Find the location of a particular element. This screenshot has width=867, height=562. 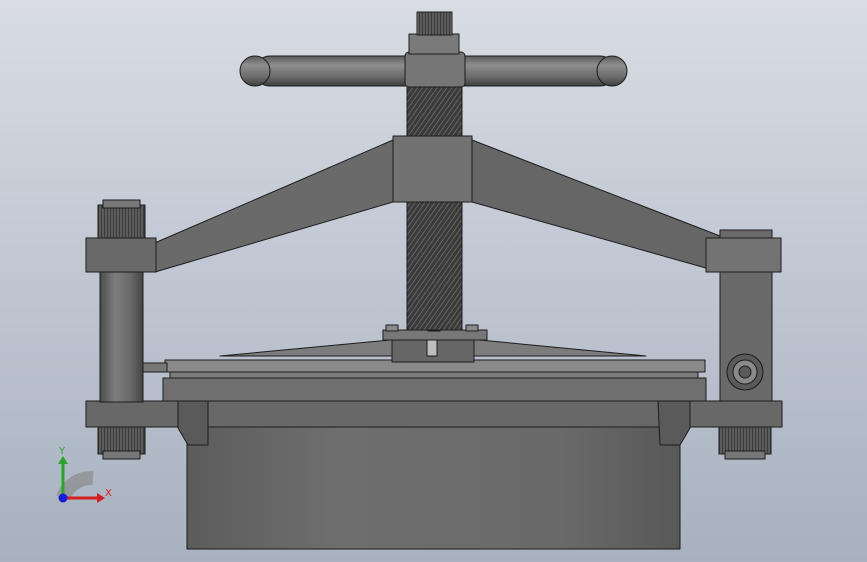

lead-screw is located at coordinates (434, 207).